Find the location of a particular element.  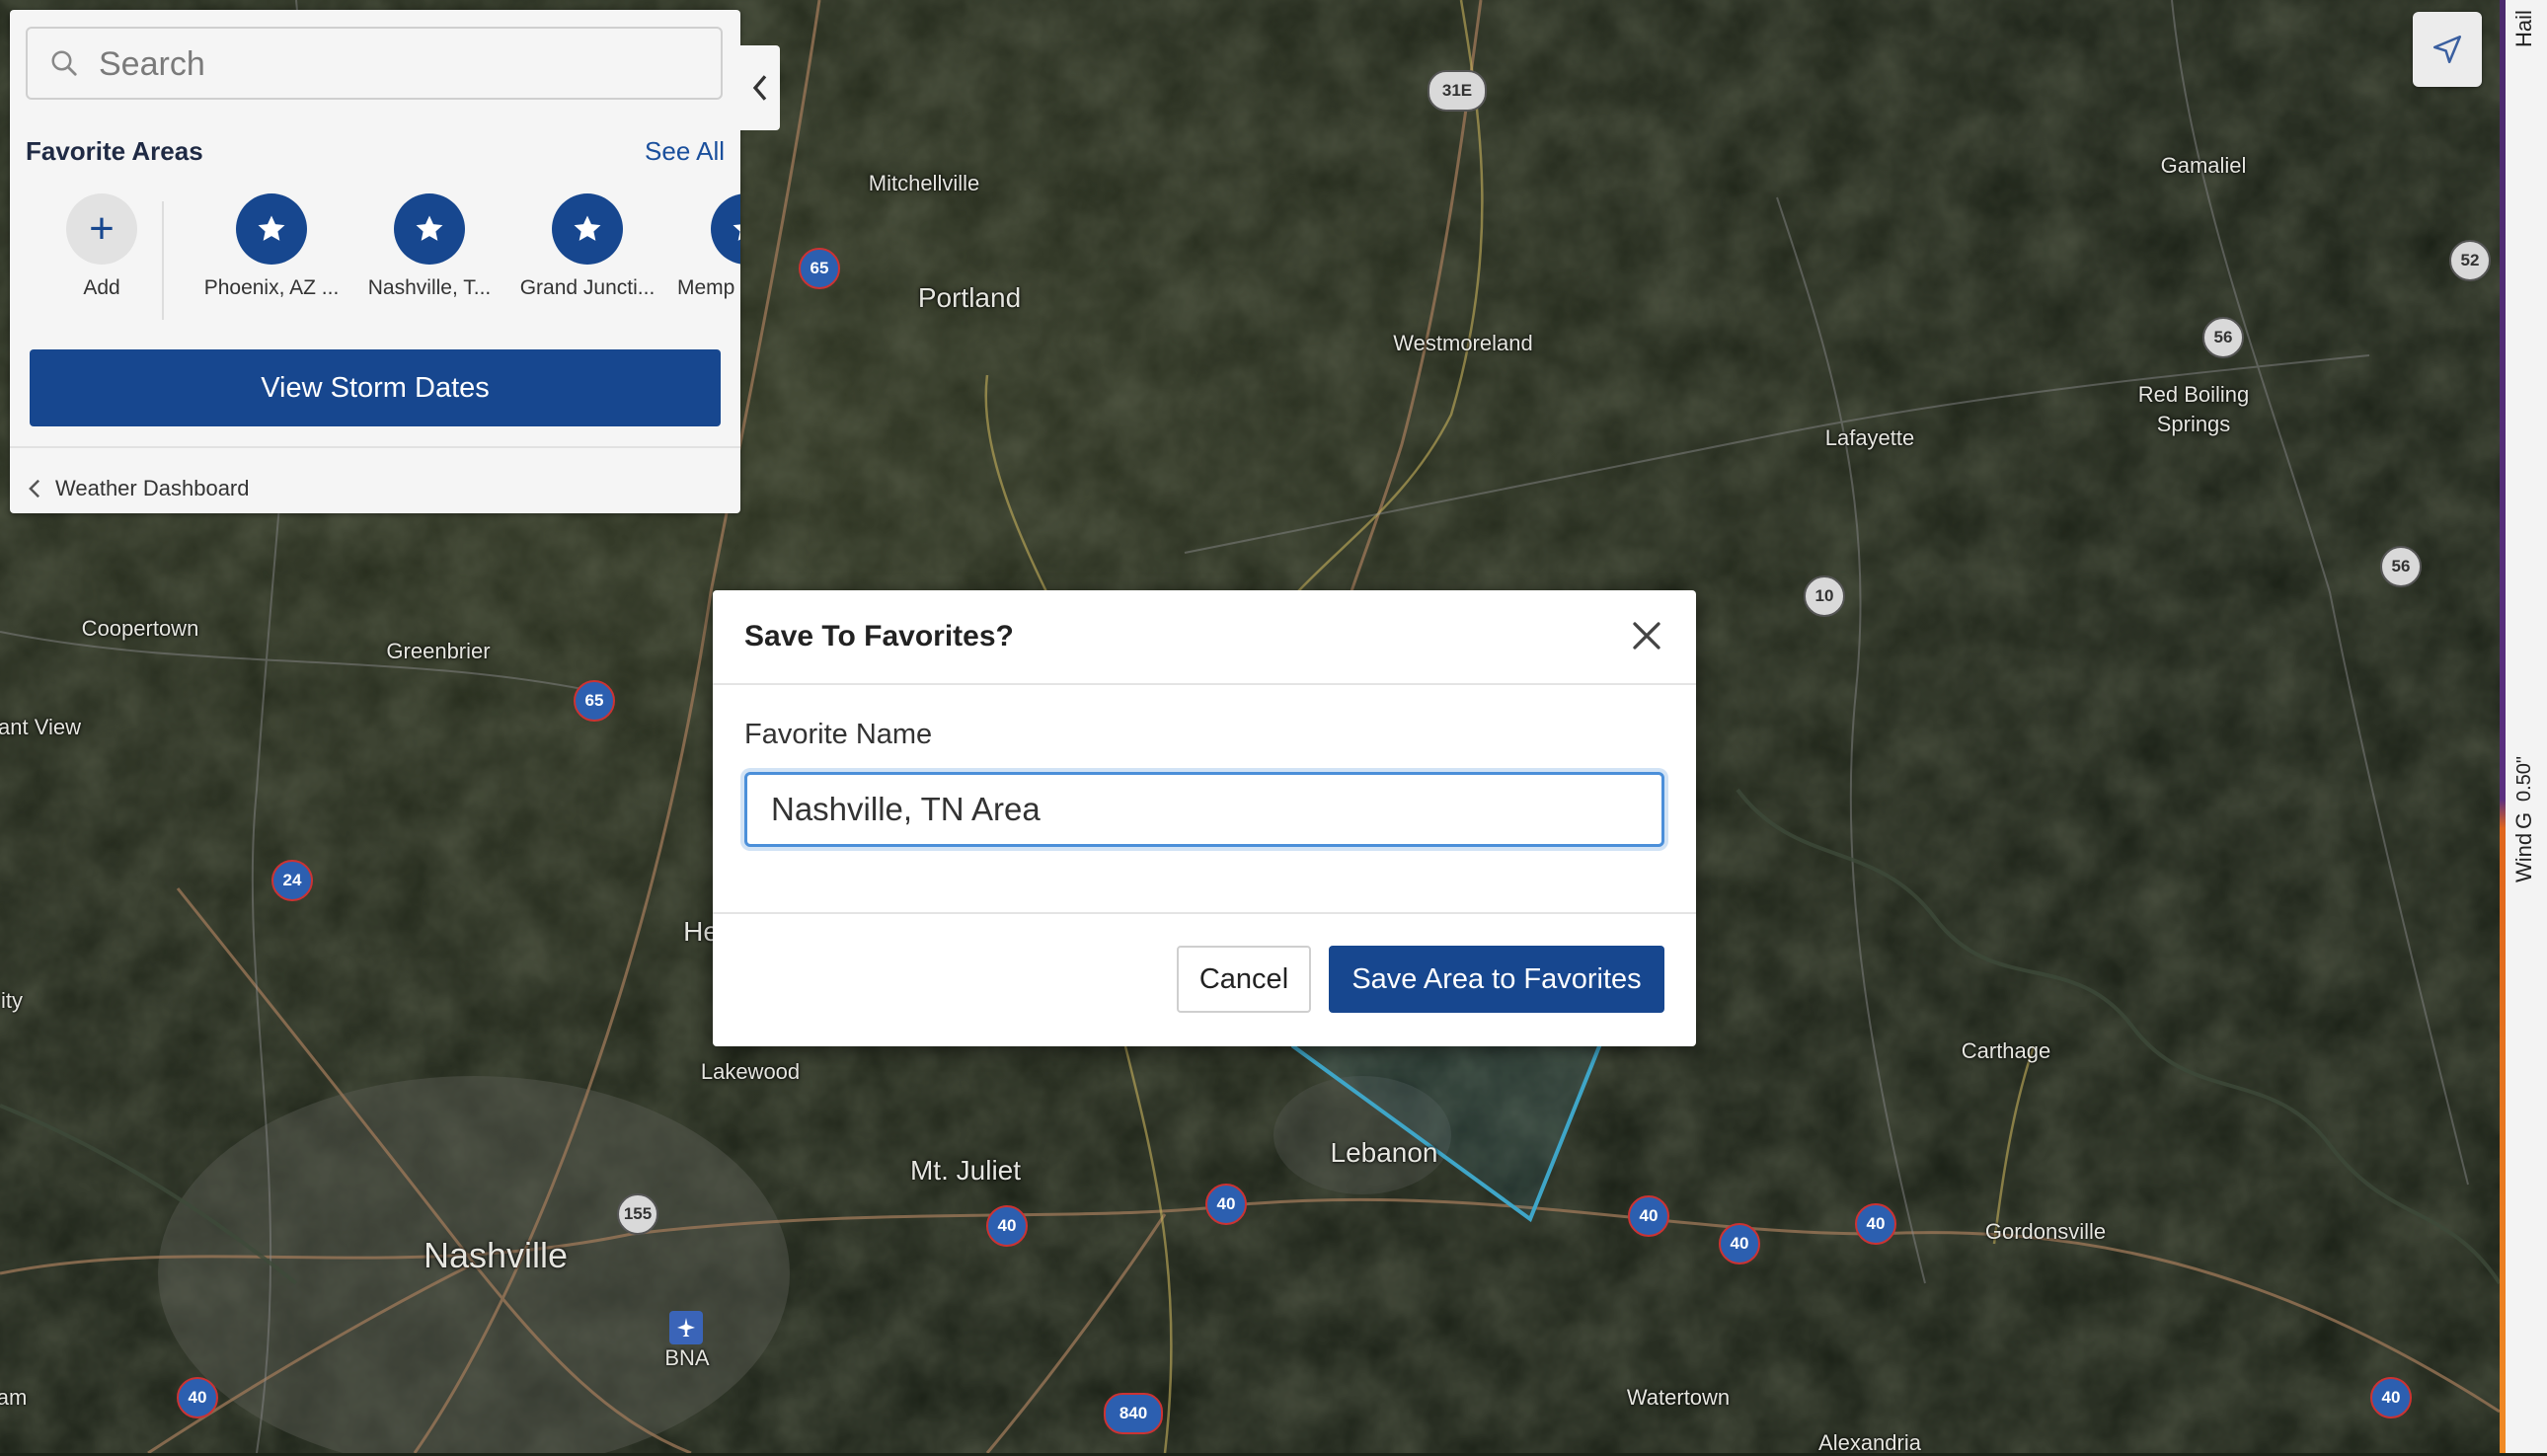

legend-strip: Hail 0.50" G Wind is located at coordinates (2524, 726).